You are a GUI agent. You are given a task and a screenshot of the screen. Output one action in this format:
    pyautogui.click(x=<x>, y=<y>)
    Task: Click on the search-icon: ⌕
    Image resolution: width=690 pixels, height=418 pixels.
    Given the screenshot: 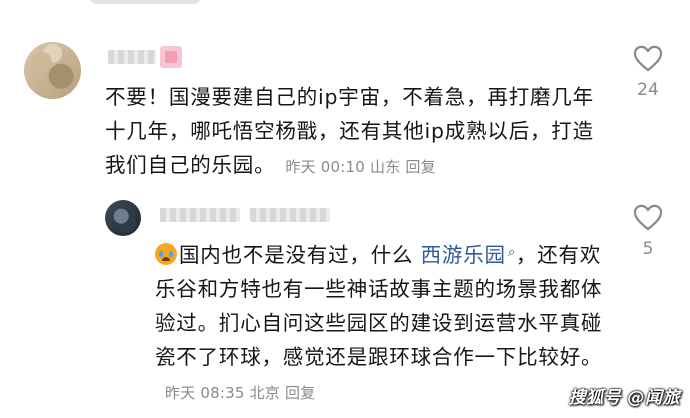 What is the action you would take?
    pyautogui.click(x=512, y=252)
    